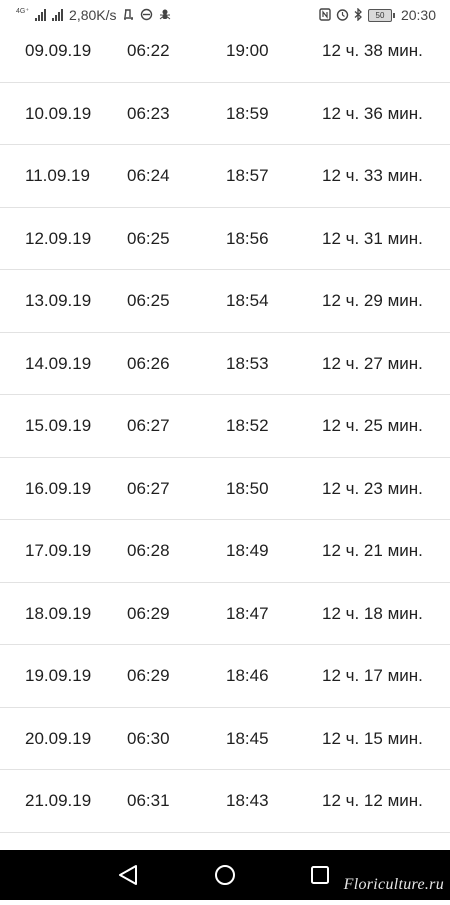  Describe the element at coordinates (225, 489) in the screenshot. I see `table-row: 16.09.19 06:27 18:50 12 ч. 23 мин.` at that location.